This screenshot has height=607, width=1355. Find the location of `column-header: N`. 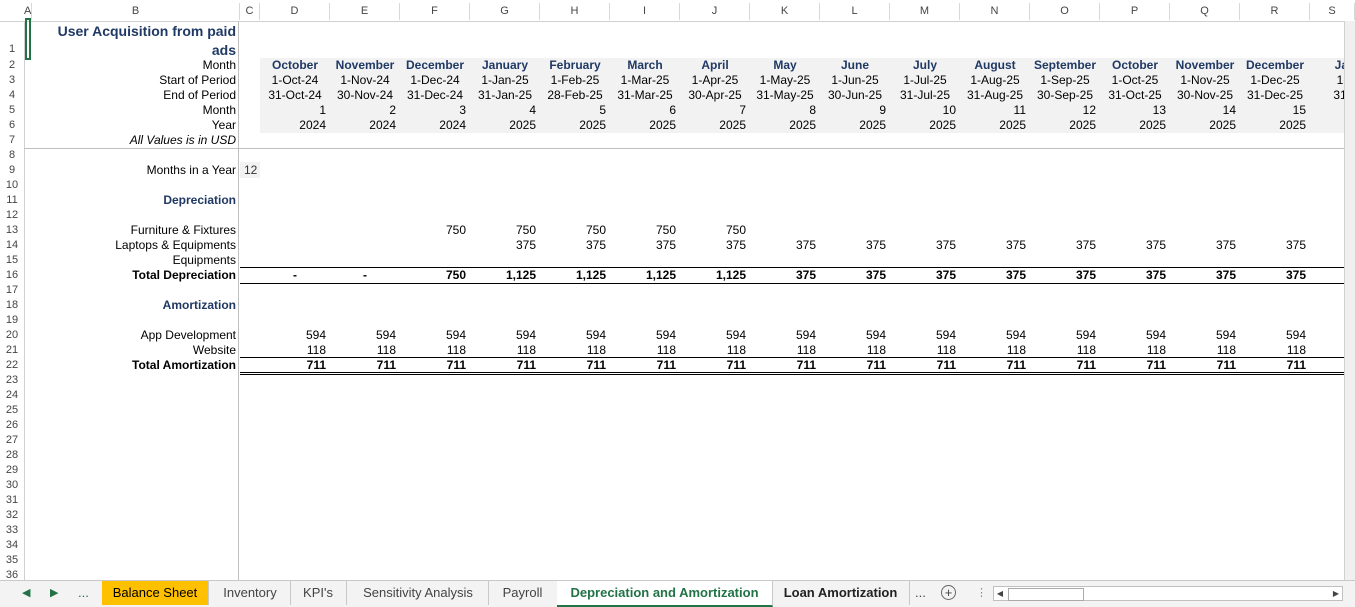

column-header: N is located at coordinates (995, 11).